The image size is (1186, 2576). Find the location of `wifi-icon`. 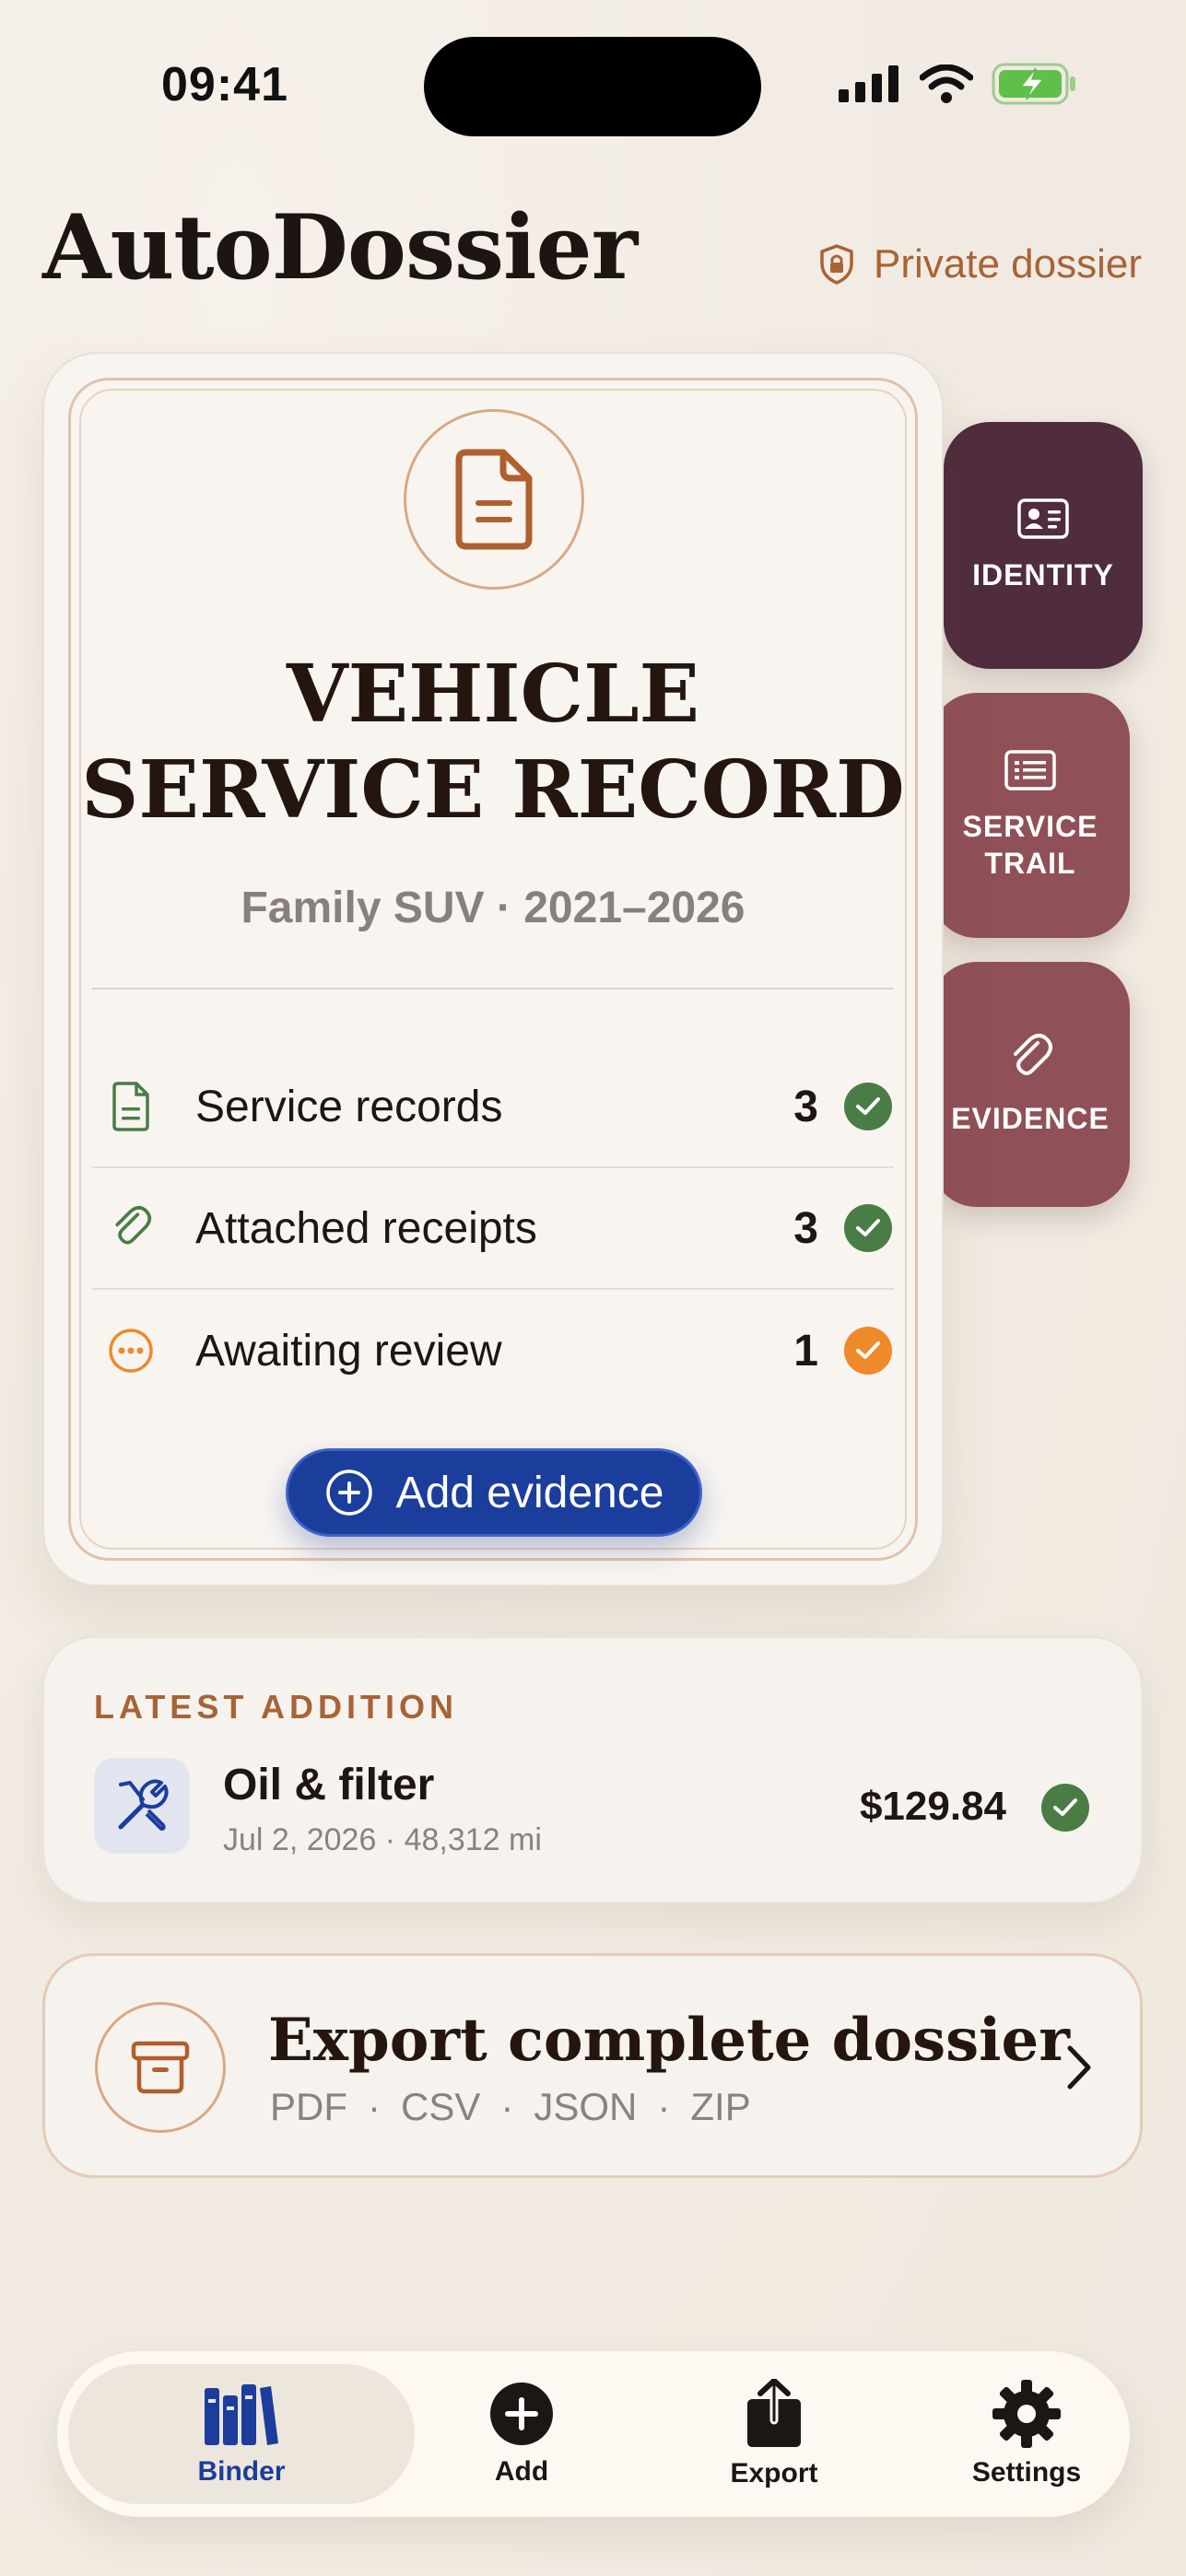

wifi-icon is located at coordinates (946, 83).